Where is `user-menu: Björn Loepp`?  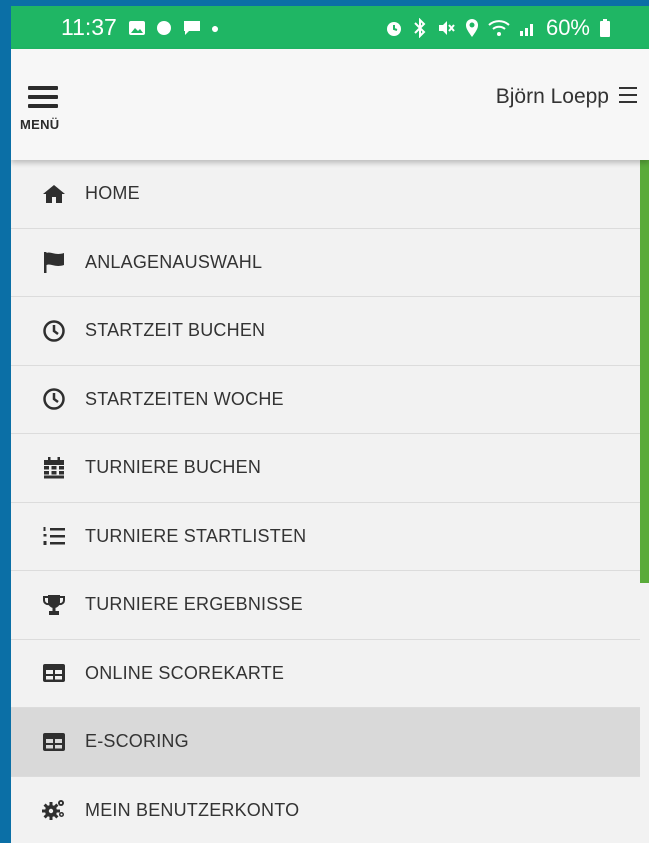
user-menu: Björn Loepp is located at coordinates (566, 97).